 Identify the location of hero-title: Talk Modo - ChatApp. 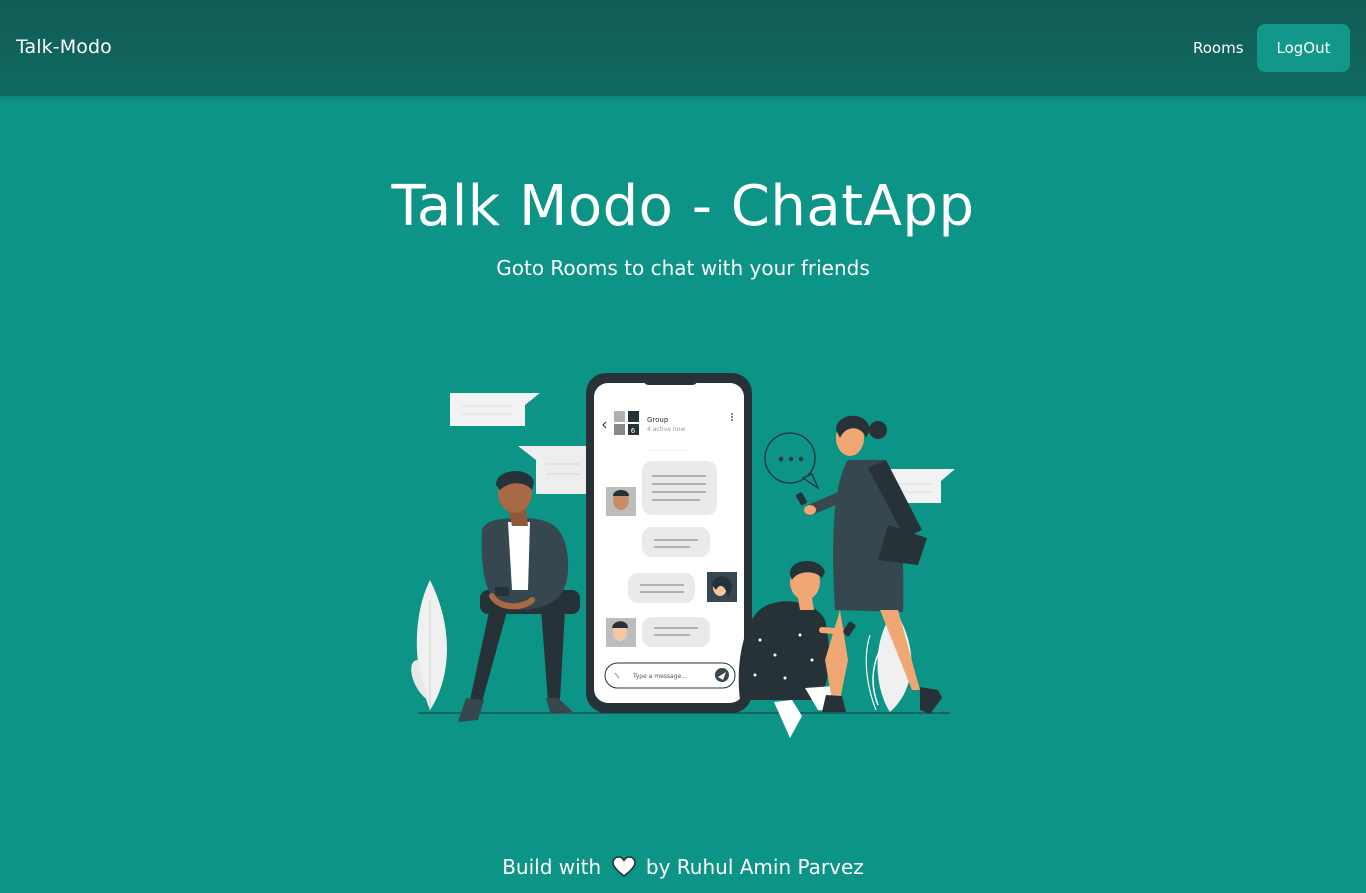
(683, 206).